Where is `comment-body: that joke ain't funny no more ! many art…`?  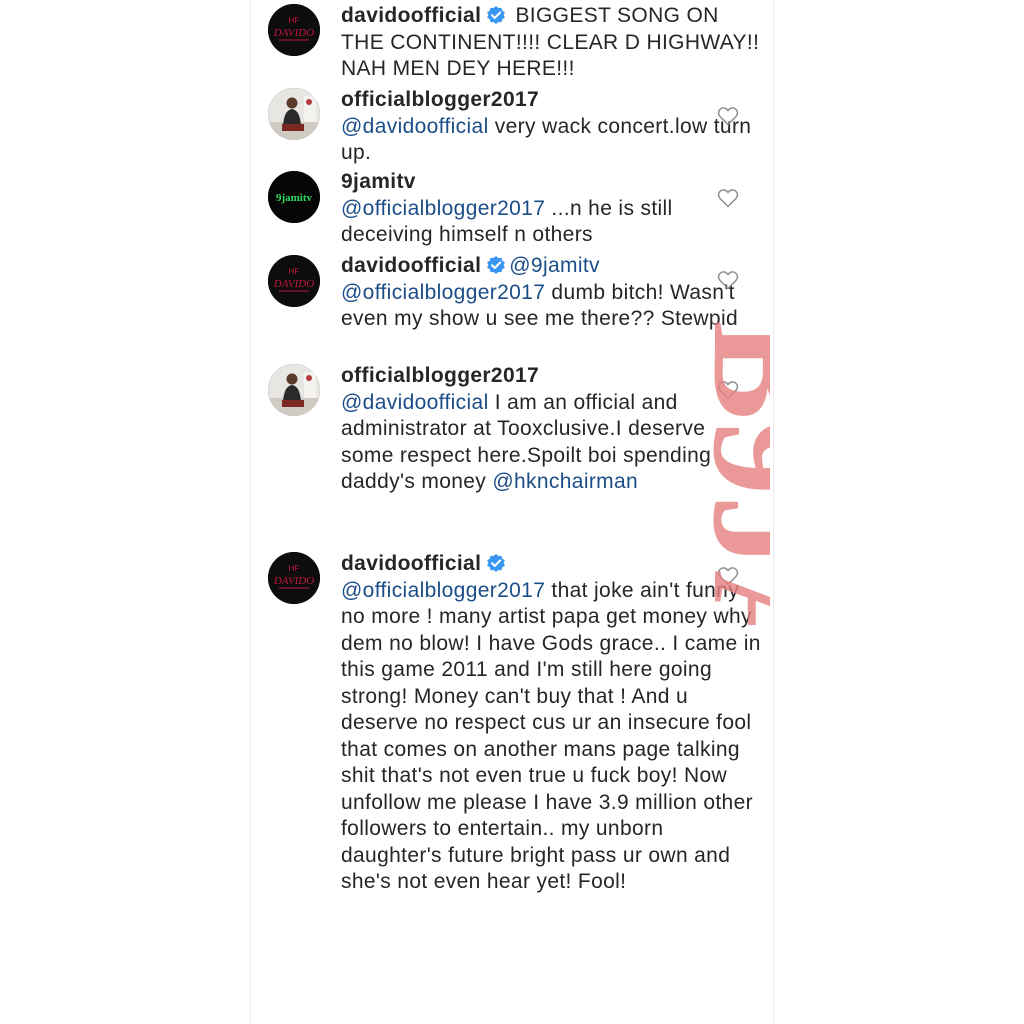 comment-body: that joke ain't funny no more ! many art… is located at coordinates (551, 736).